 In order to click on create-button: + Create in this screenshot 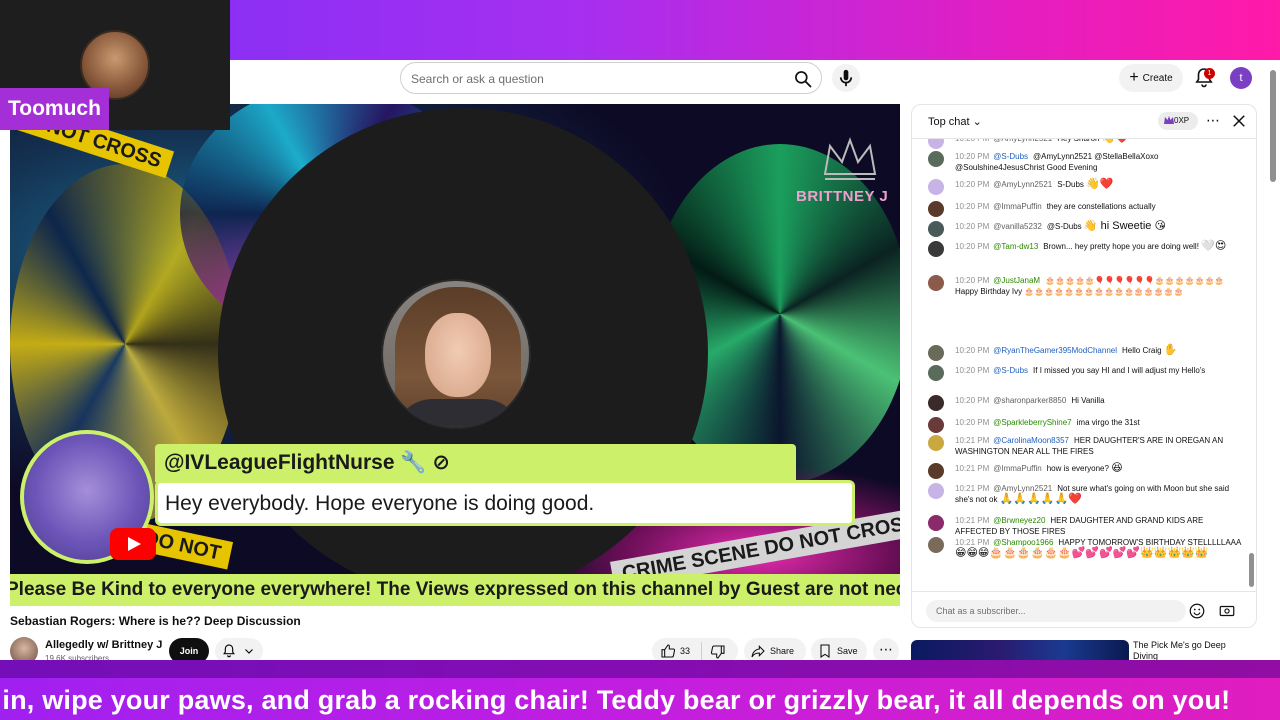, I will do `click(1151, 78)`.